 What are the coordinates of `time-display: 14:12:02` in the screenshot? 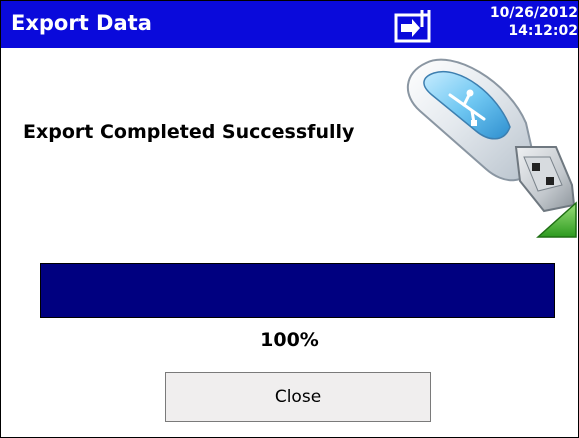 It's located at (543, 31).